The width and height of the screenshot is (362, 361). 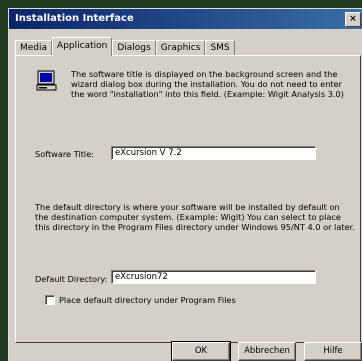 What do you see at coordinates (201, 351) in the screenshot?
I see `ok-button: OK` at bounding box center [201, 351].